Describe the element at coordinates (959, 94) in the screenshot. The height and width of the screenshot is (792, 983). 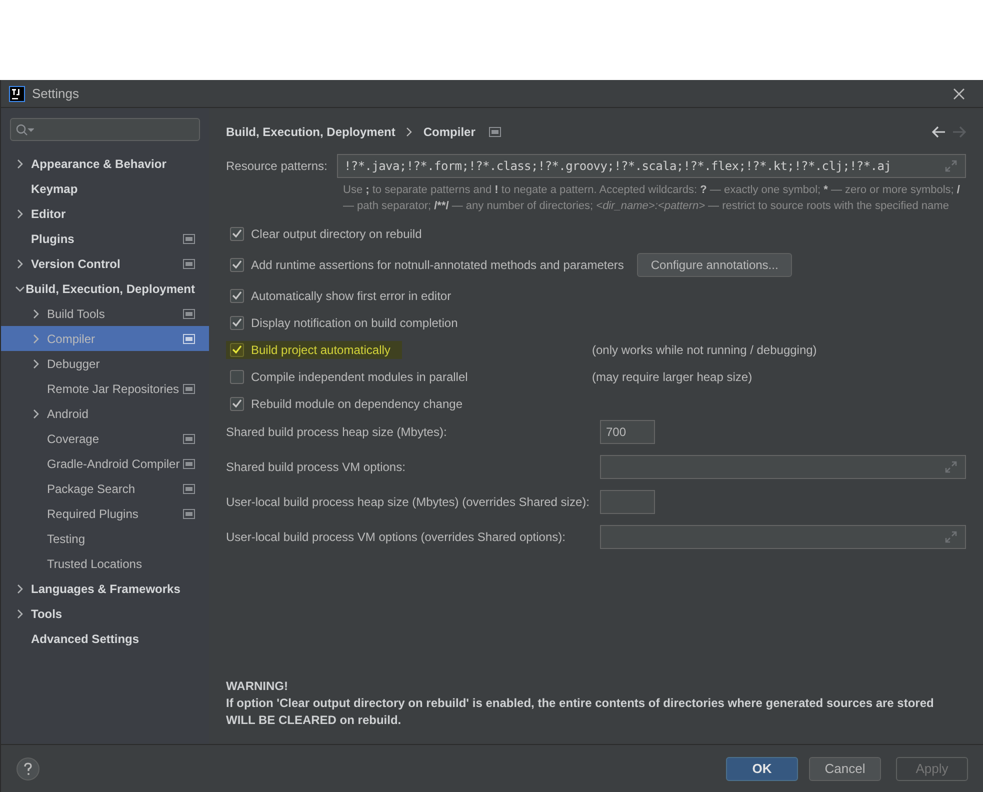
I see `close-icon` at that location.